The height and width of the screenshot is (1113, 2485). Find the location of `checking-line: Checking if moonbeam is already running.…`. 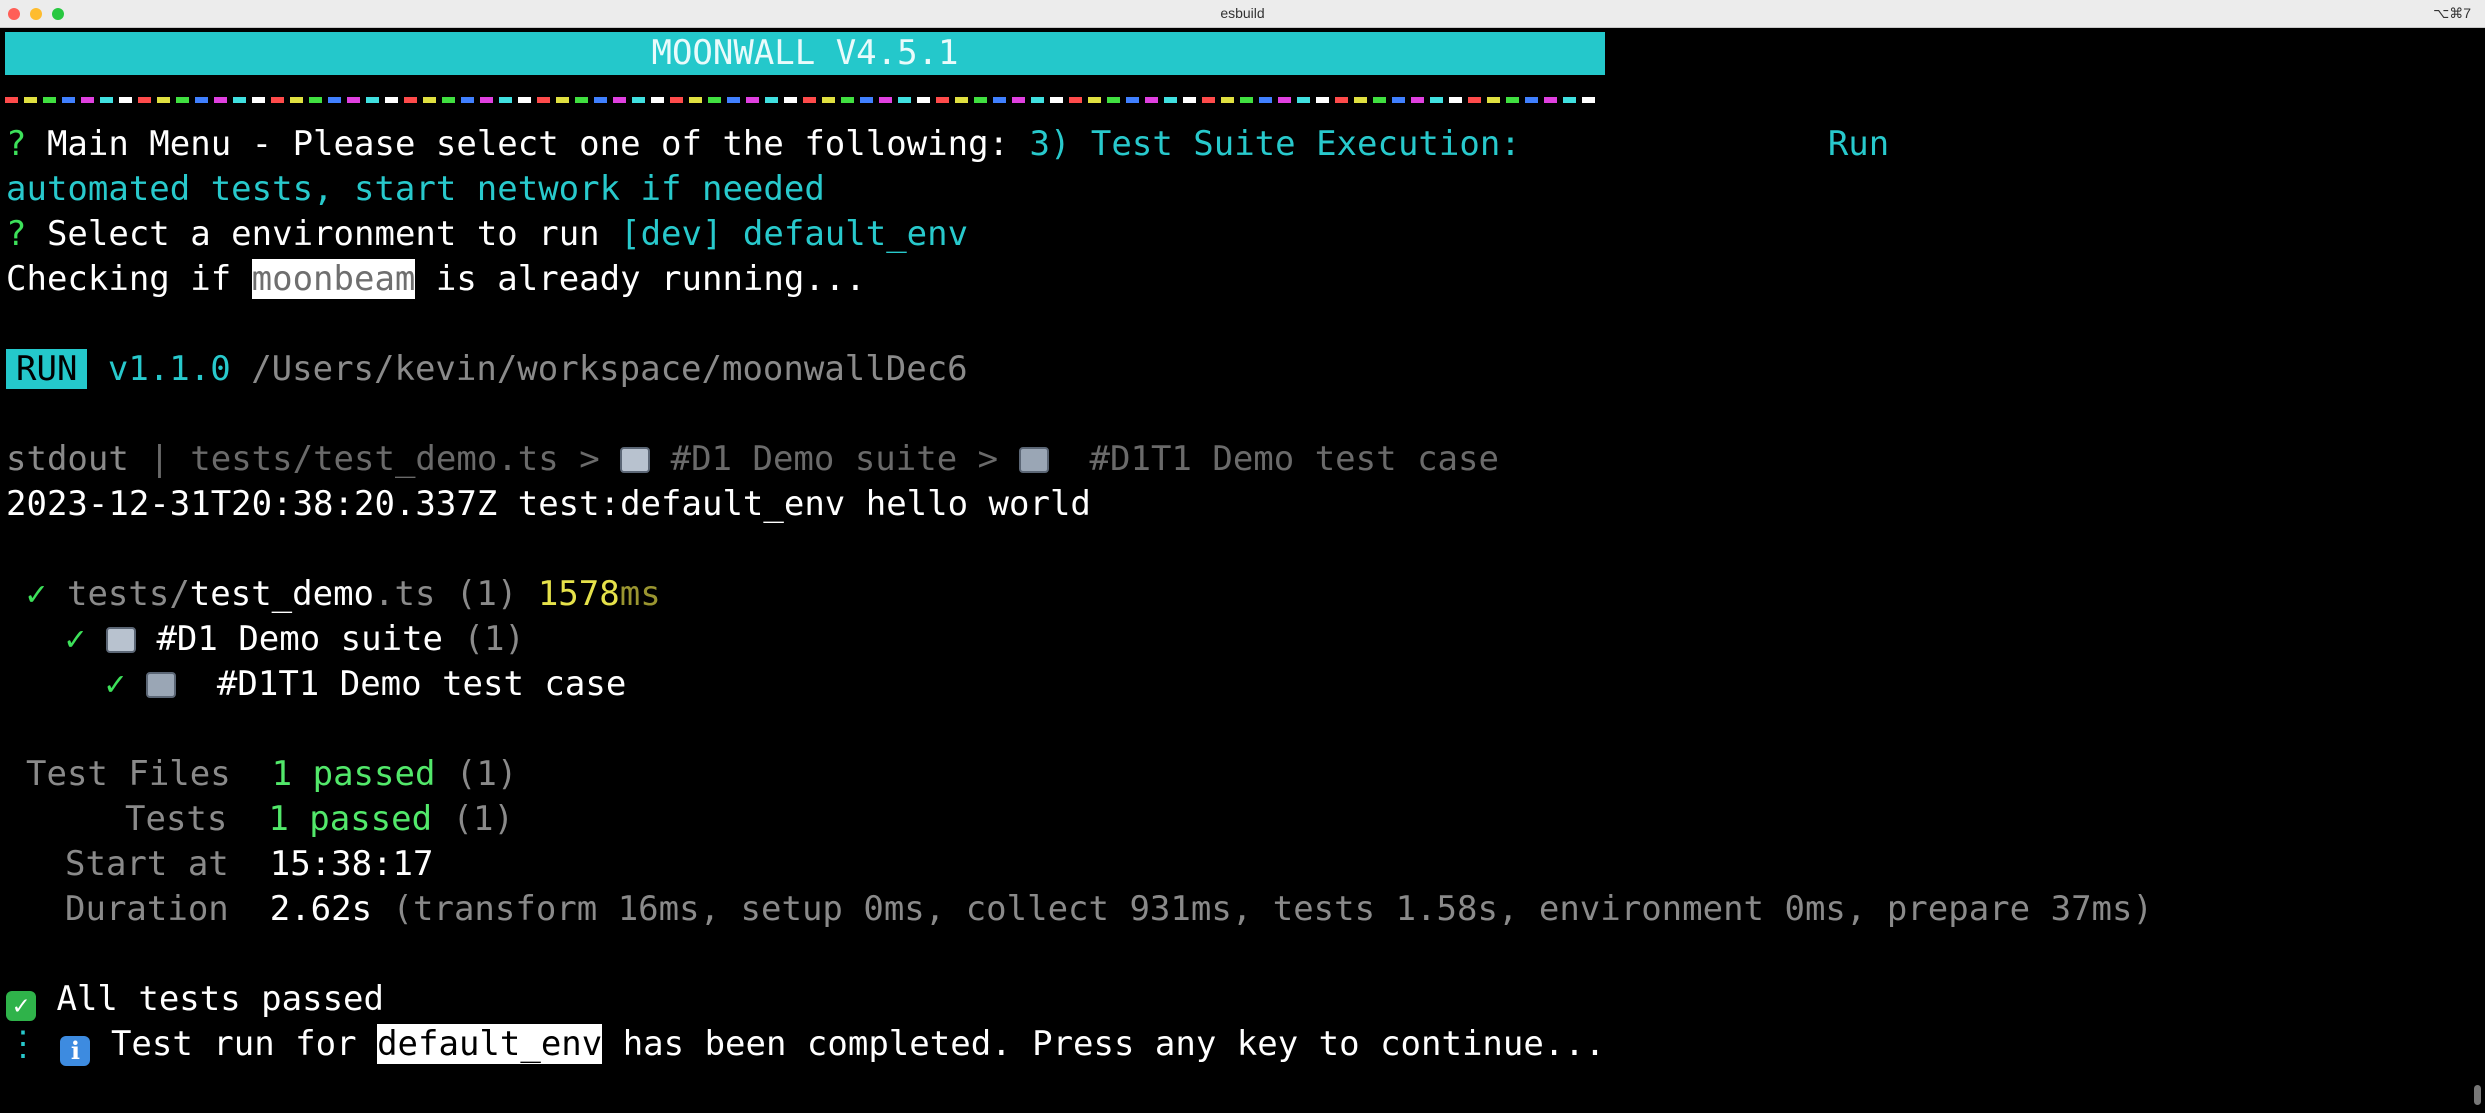

checking-line: Checking if moonbeam is already running.… is located at coordinates (436, 279).